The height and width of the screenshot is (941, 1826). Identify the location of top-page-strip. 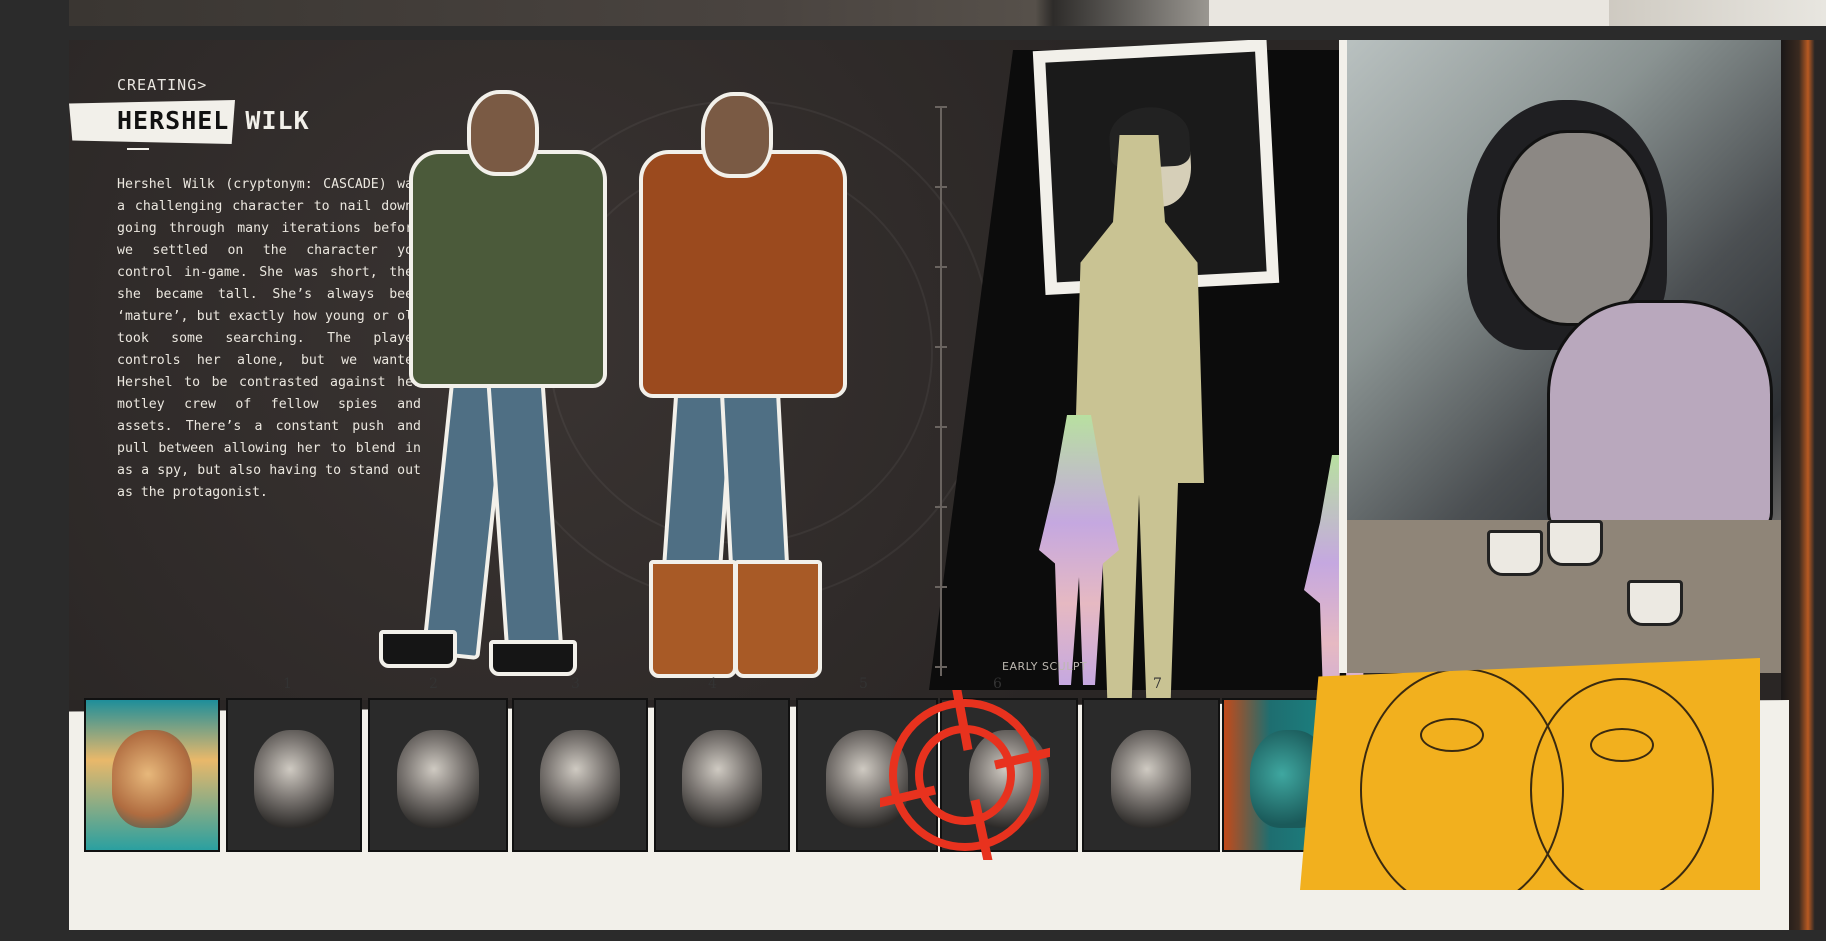
(947, 13).